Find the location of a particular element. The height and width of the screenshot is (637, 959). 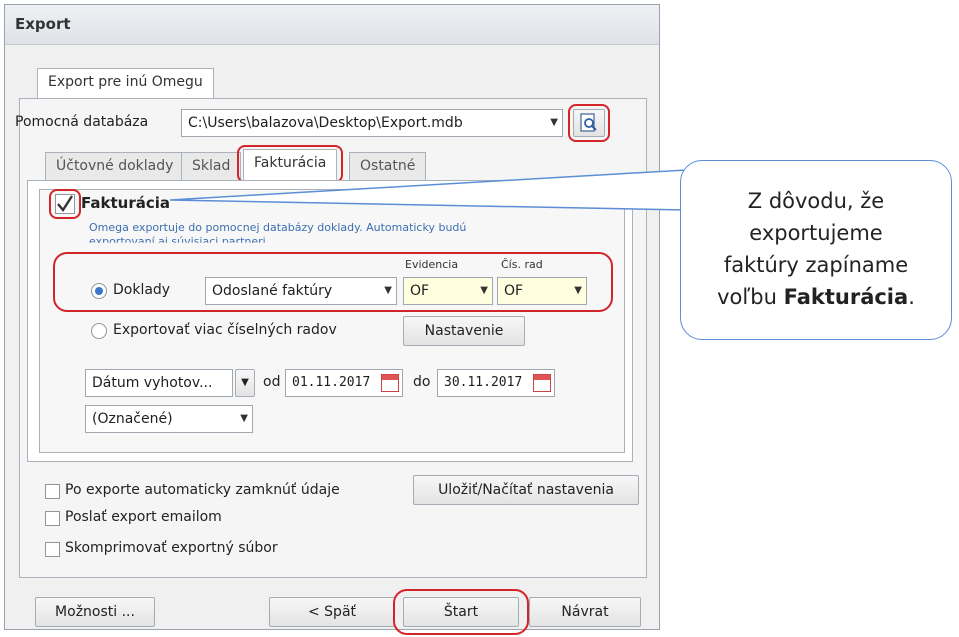

callout-bold: Fakturácia is located at coordinates (846, 297).